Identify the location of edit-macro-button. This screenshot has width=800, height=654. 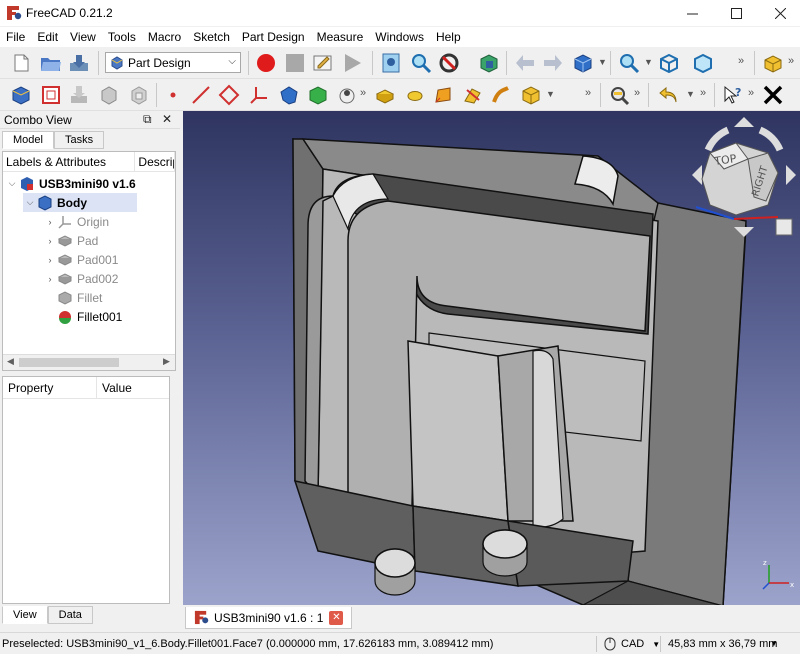
(323, 63).